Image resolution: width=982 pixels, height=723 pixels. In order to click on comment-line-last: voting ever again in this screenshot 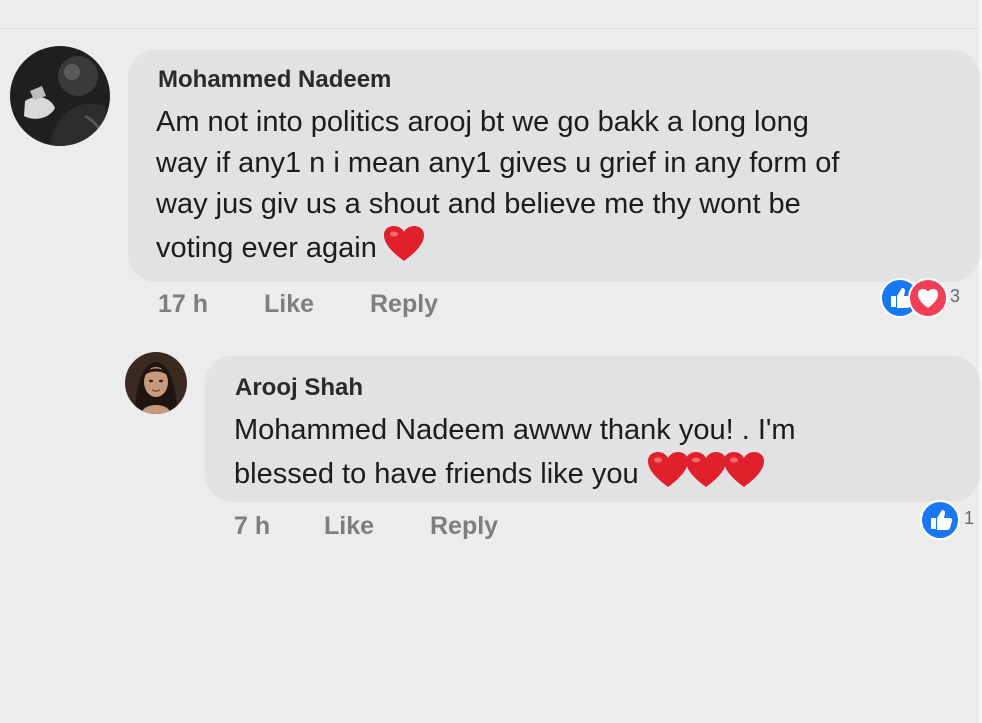, I will do `click(563, 247)`.